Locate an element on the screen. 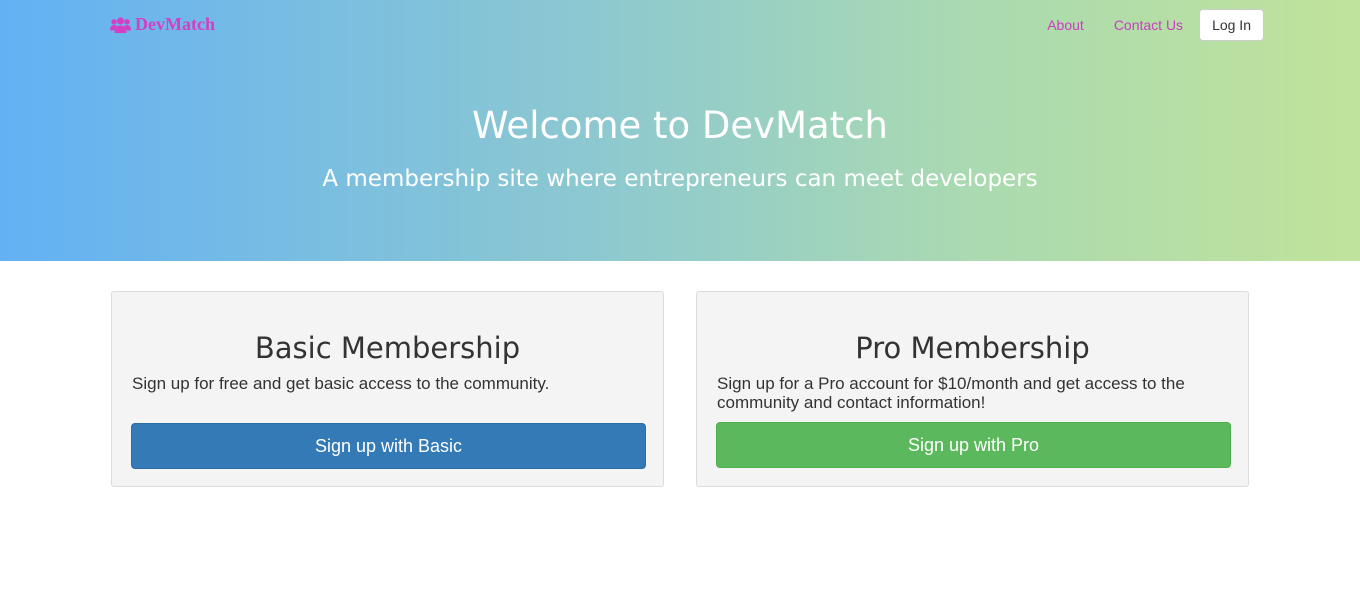 The height and width of the screenshot is (604, 1360). brand-name: DevMatch is located at coordinates (175, 24).